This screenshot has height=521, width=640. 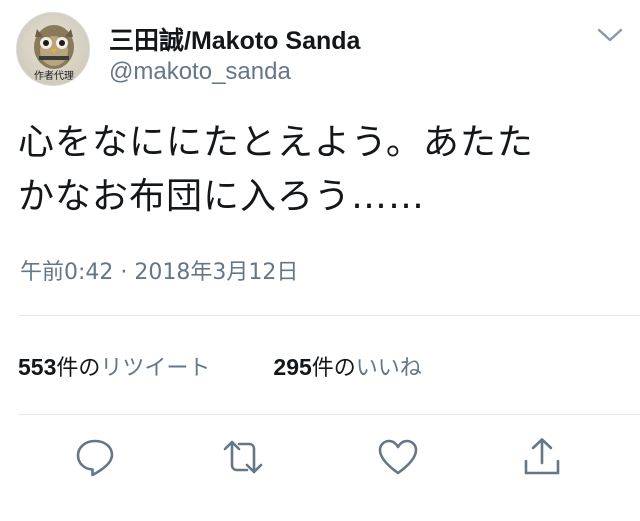 I want to click on share-button, so click(x=542, y=457).